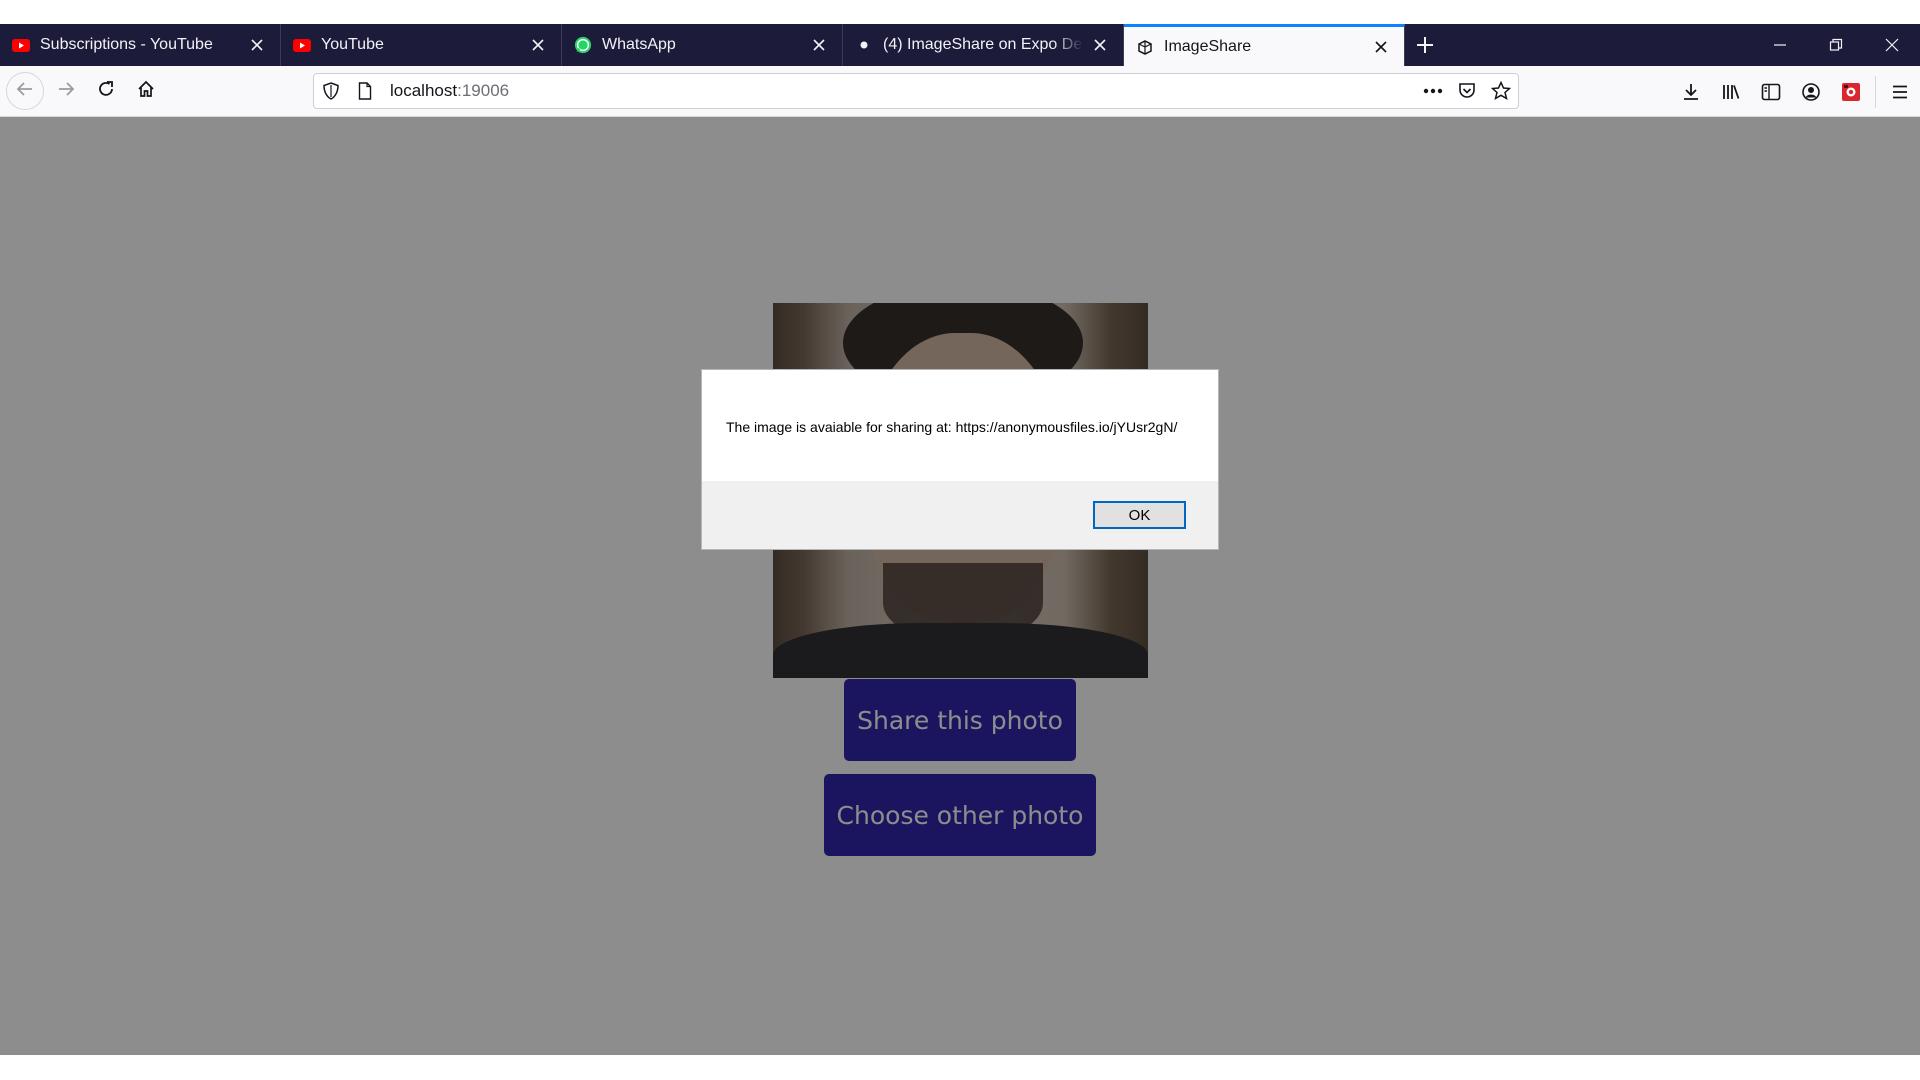 This screenshot has width=1920, height=1080. I want to click on tab-title: Subscriptions - YouTube, so click(126, 44).